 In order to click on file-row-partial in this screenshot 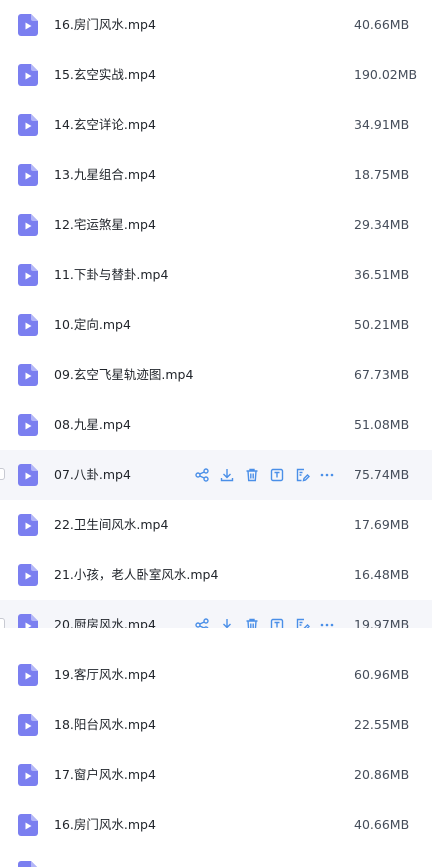, I will do `click(216, 864)`.